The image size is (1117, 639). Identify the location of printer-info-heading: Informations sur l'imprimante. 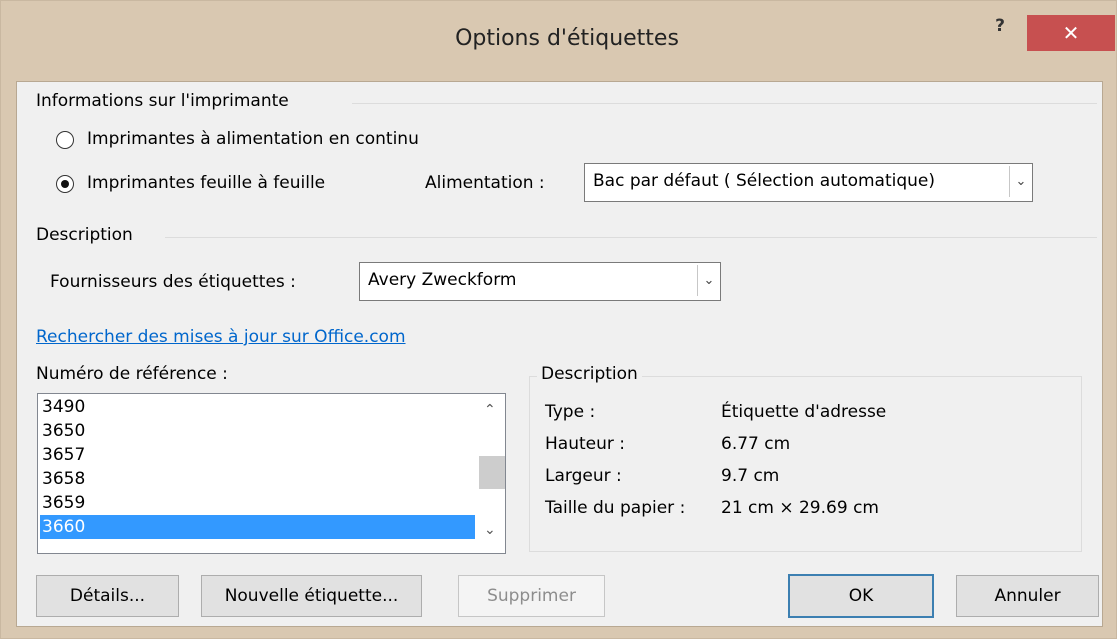
(162, 101).